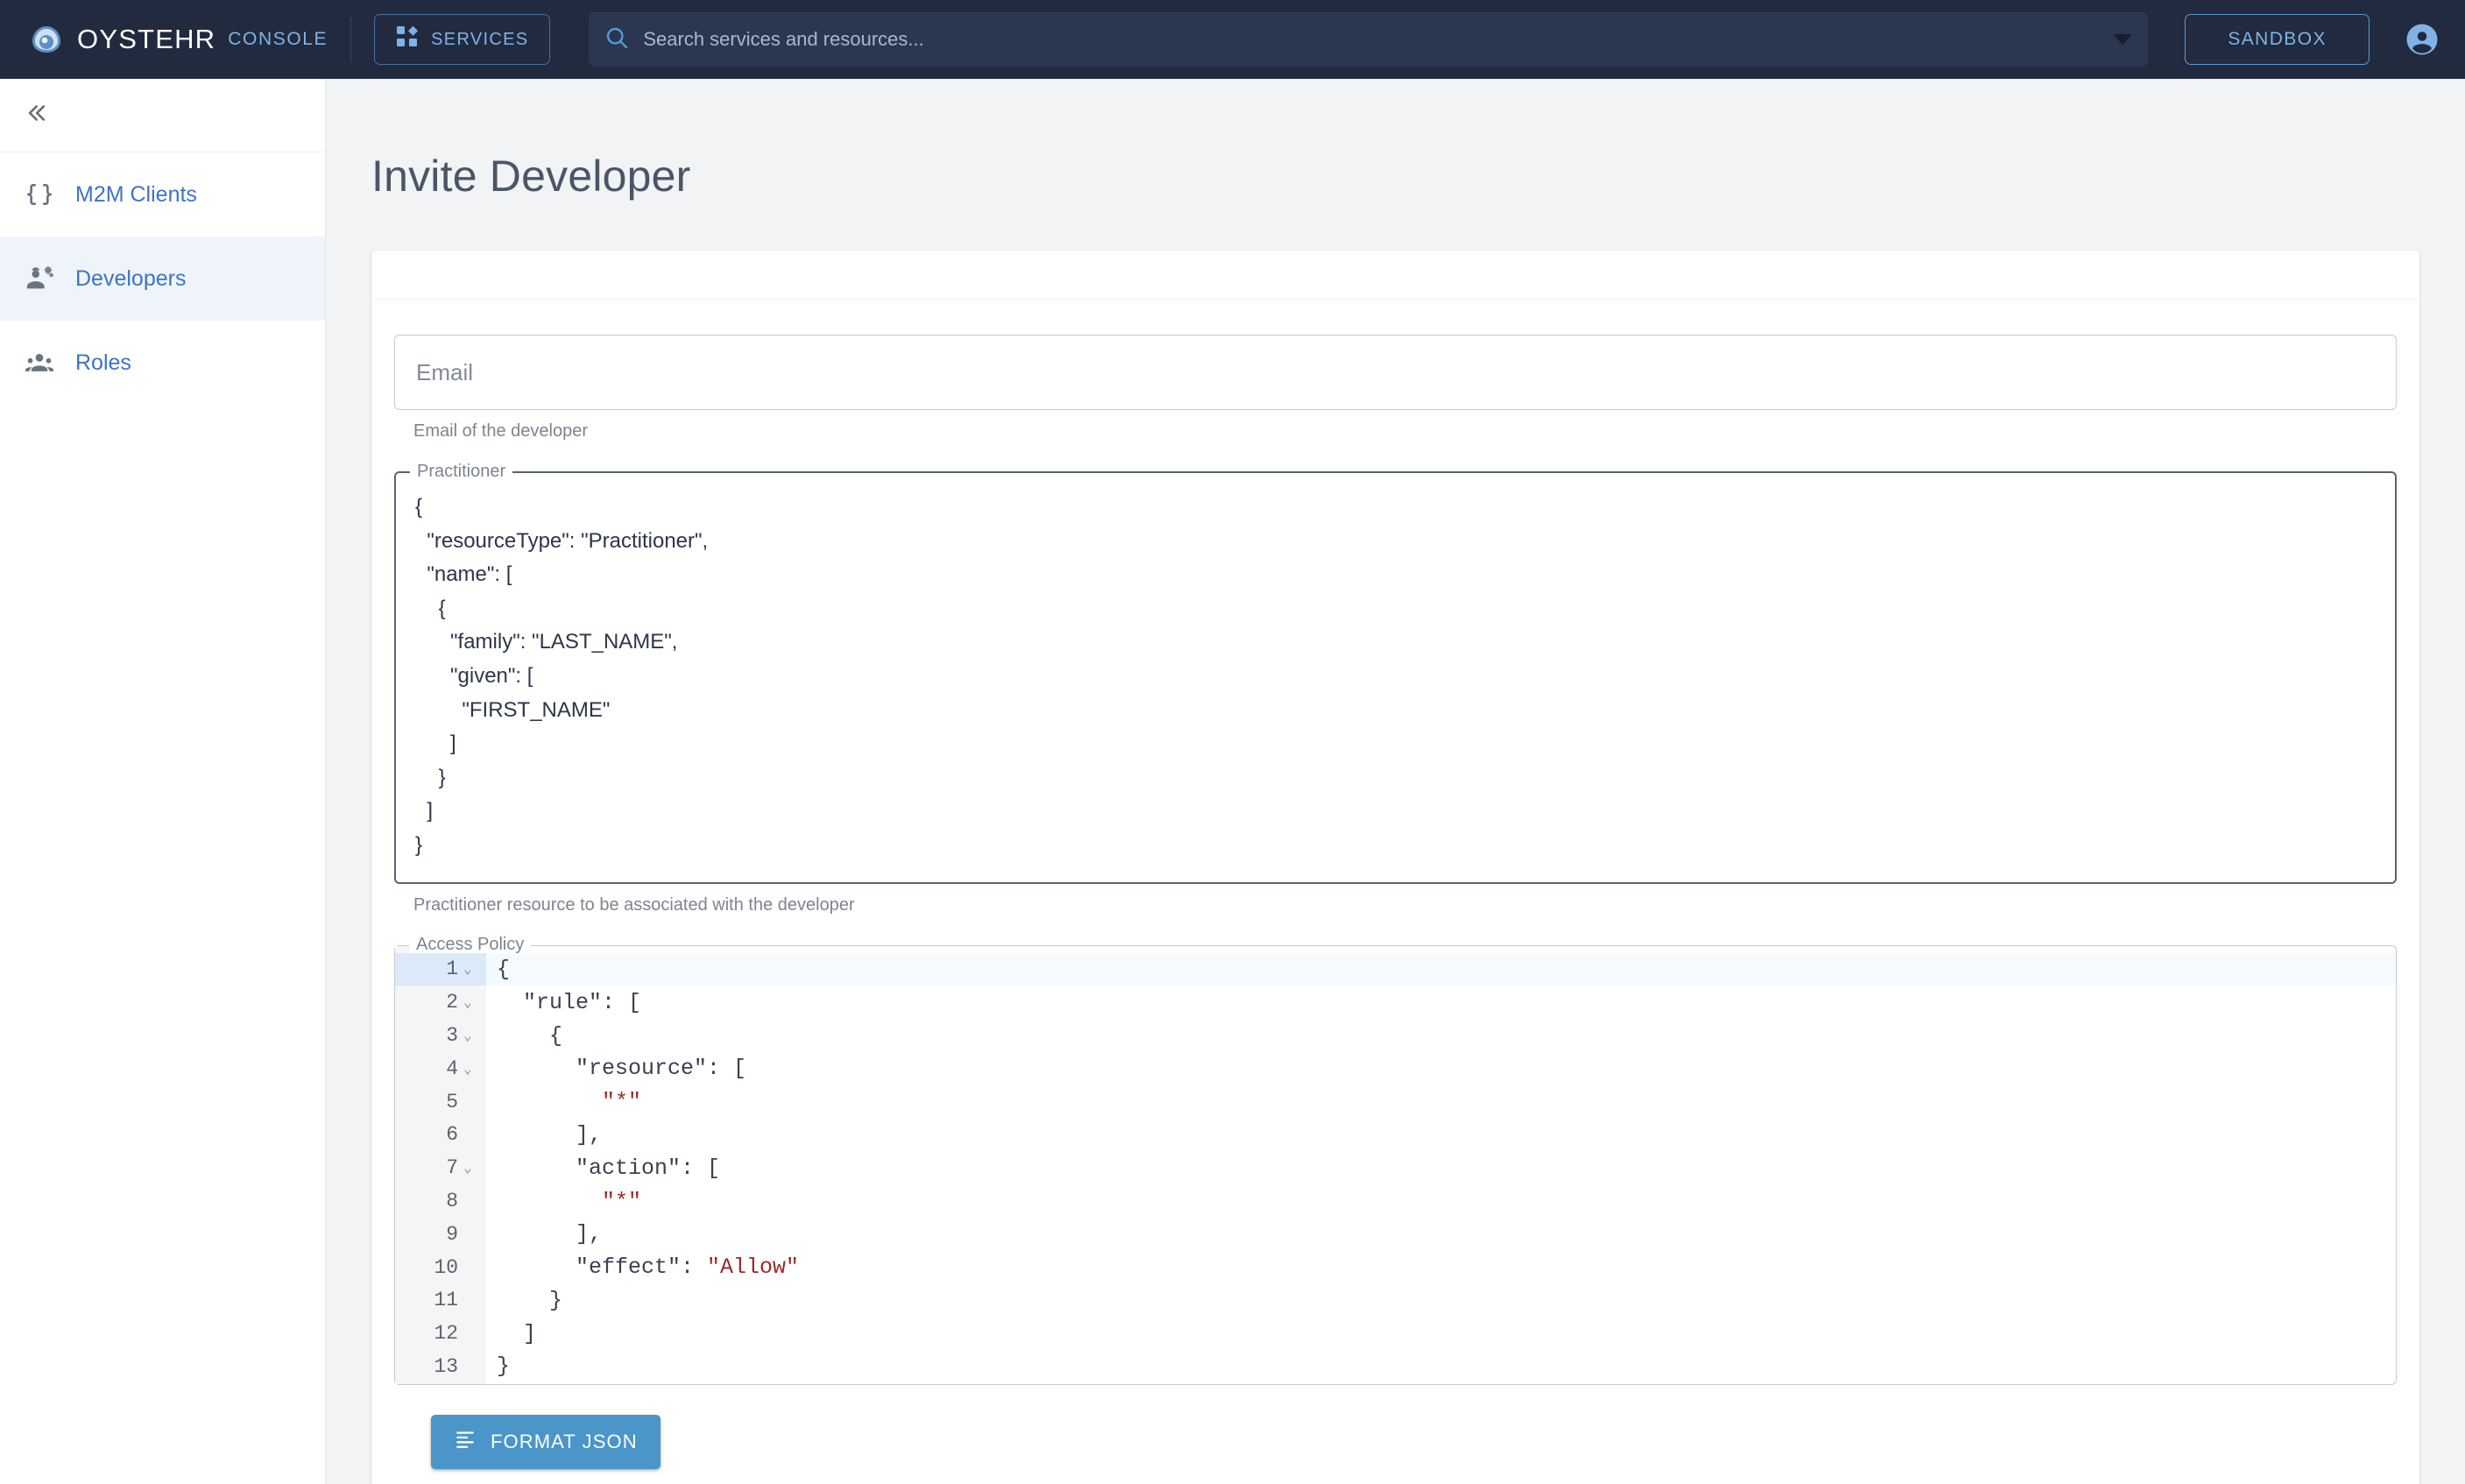 This screenshot has width=2465, height=1484. Describe the element at coordinates (452, 1101) in the screenshot. I see `editor-line-number: 5` at that location.